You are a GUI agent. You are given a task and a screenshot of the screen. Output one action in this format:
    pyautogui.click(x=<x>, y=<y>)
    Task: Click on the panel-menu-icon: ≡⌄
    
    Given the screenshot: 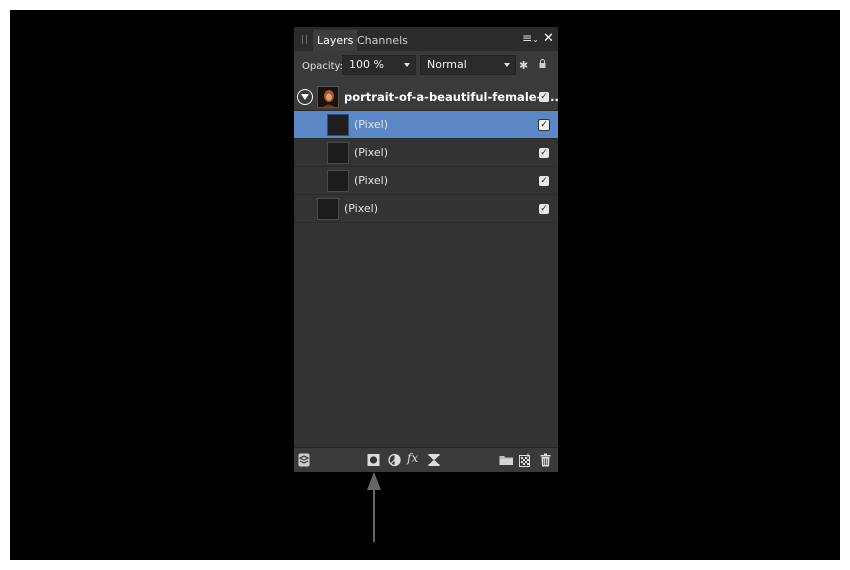 What is the action you would take?
    pyautogui.click(x=530, y=38)
    